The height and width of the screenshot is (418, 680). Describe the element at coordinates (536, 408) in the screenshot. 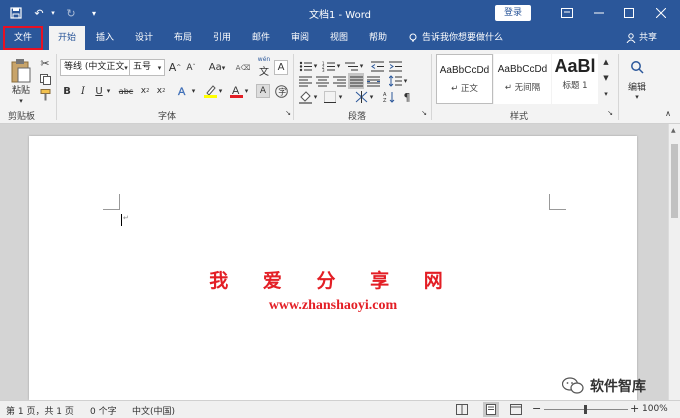

I see `zoom-out-icon: −` at that location.